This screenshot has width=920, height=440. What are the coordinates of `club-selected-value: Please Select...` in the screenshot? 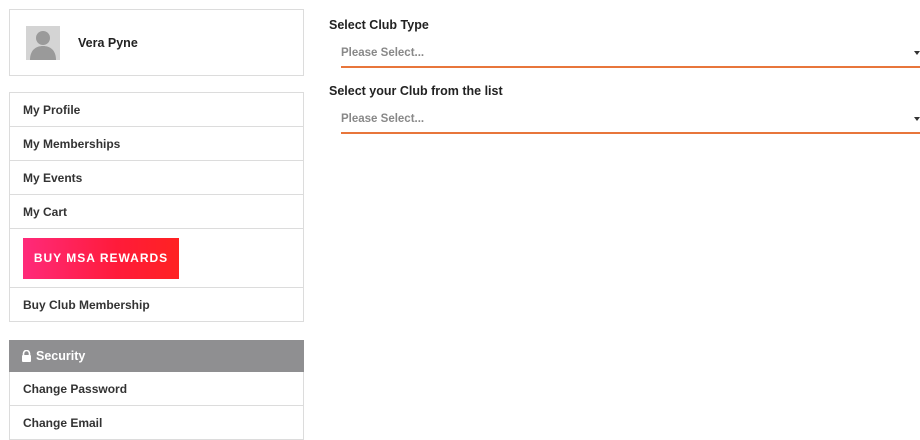 It's located at (383, 119).